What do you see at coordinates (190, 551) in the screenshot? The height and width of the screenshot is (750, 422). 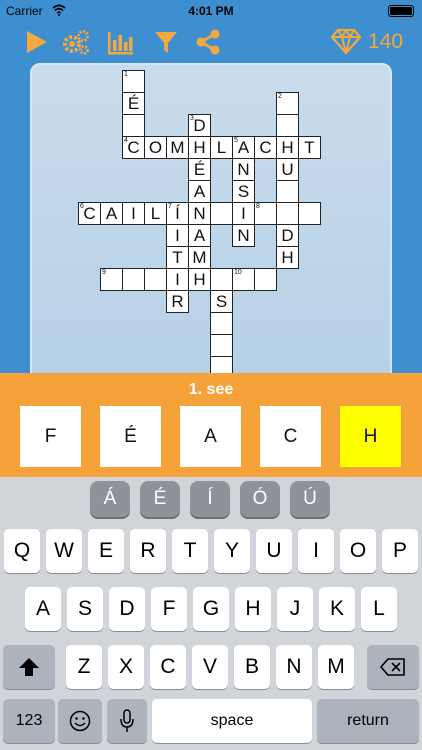 I see `letter-key: T` at bounding box center [190, 551].